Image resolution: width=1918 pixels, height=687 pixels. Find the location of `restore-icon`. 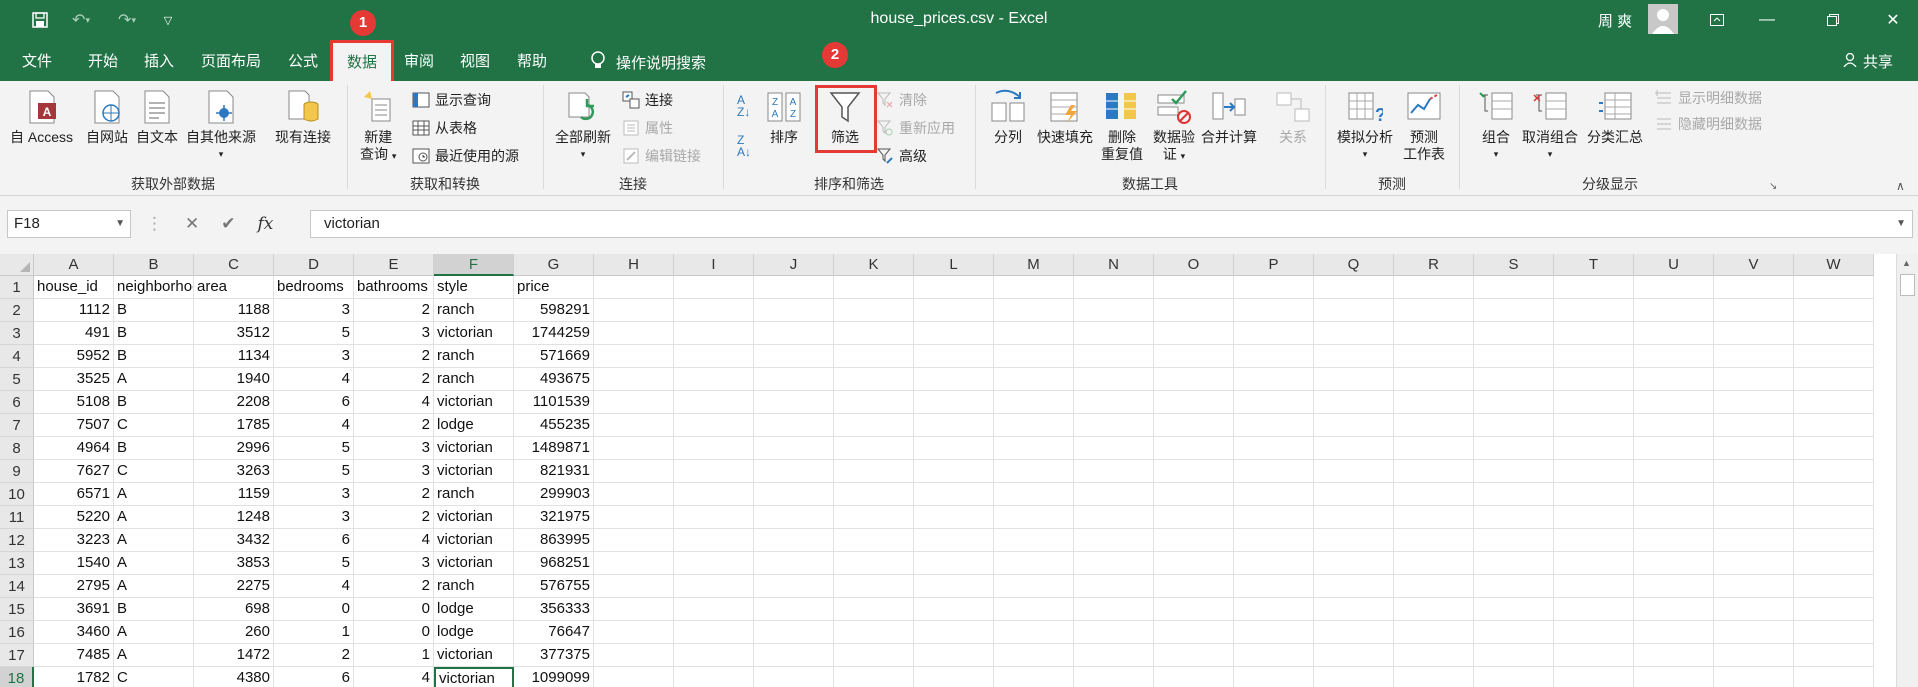

restore-icon is located at coordinates (1833, 20).